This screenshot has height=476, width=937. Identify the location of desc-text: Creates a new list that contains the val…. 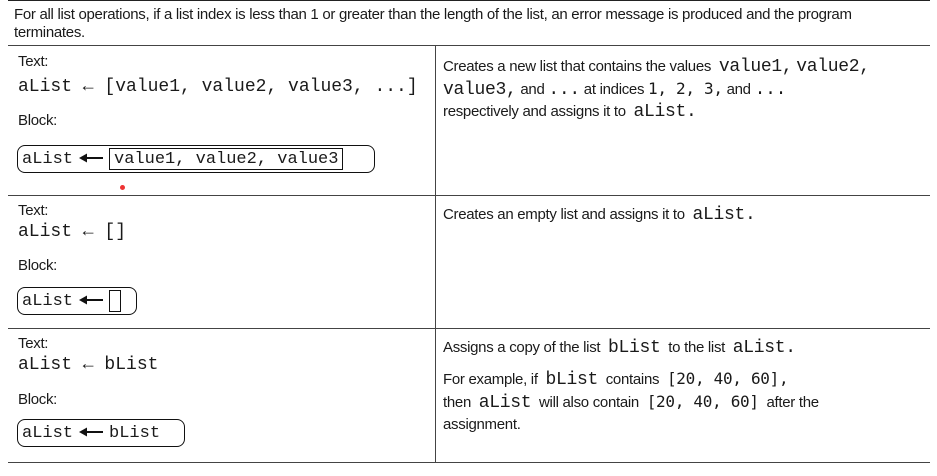
(577, 66).